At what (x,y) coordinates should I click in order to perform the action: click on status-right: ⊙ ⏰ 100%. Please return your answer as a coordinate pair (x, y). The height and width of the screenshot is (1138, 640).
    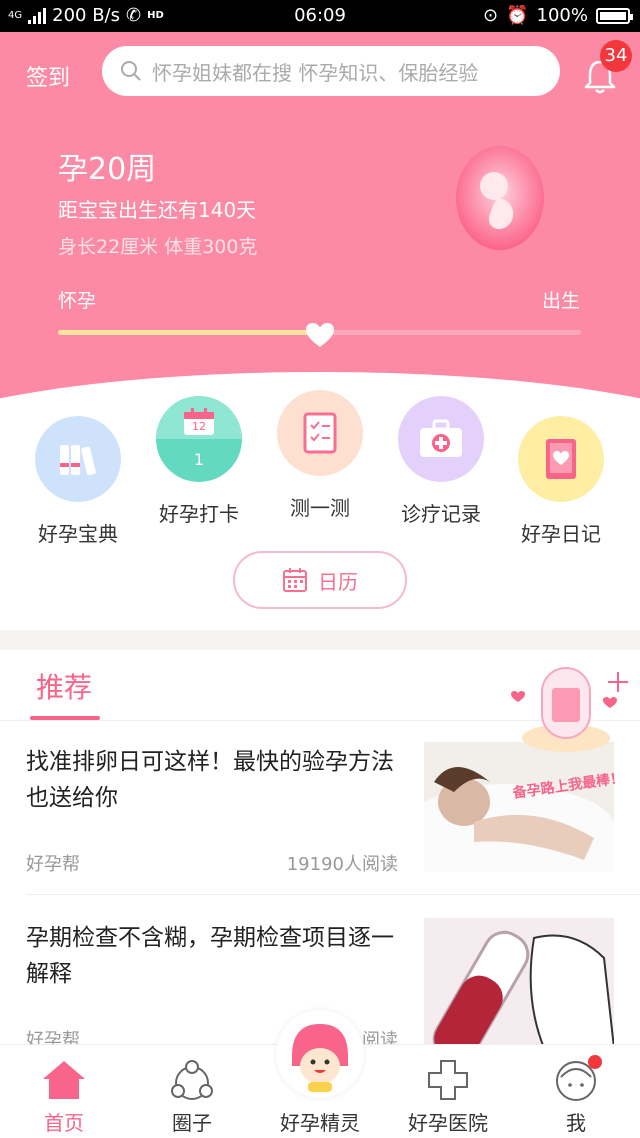
    Looking at the image, I should click on (558, 15).